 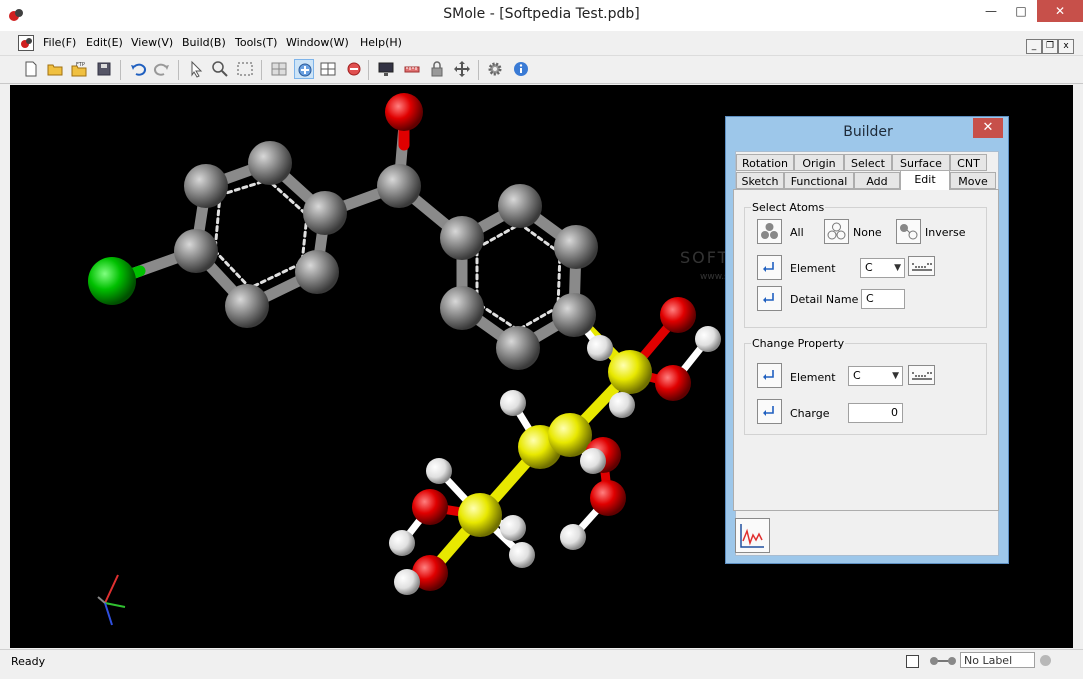 What do you see at coordinates (26, 43) in the screenshot?
I see `document-icon` at bounding box center [26, 43].